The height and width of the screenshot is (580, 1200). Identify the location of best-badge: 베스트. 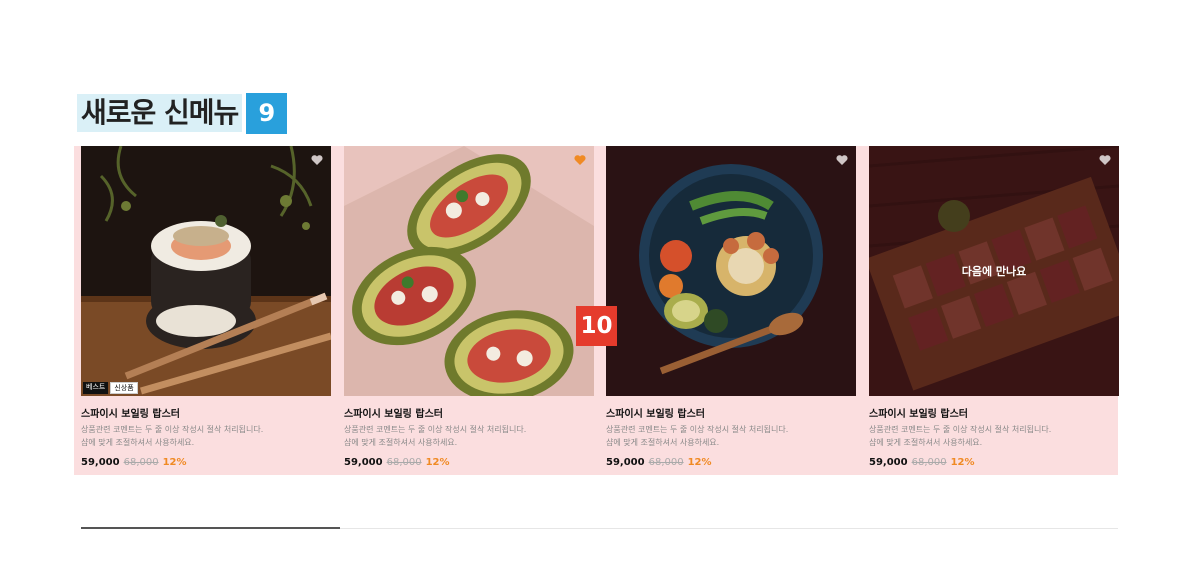
(96, 388).